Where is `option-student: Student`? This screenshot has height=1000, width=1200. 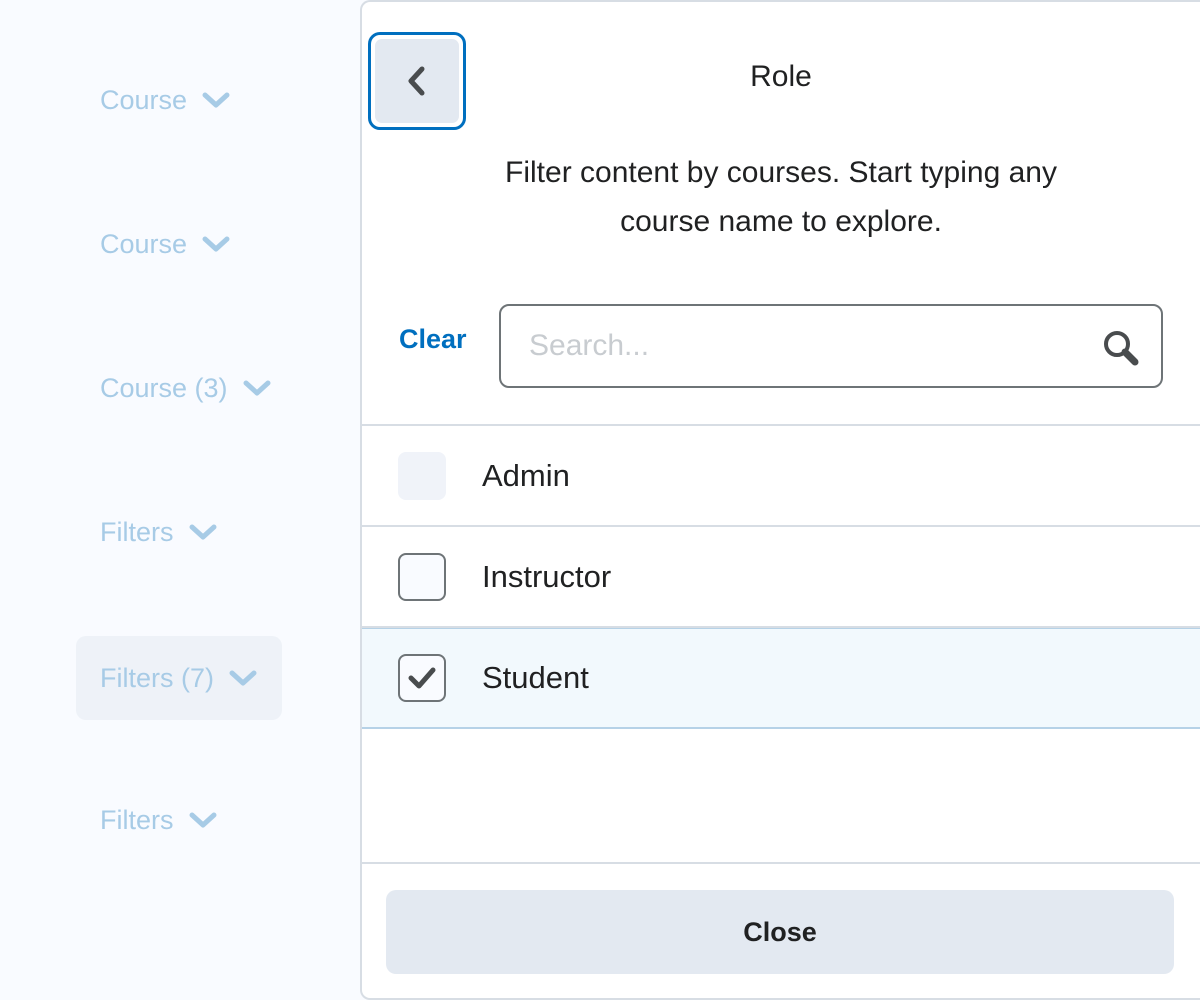 option-student: Student is located at coordinates (781, 678).